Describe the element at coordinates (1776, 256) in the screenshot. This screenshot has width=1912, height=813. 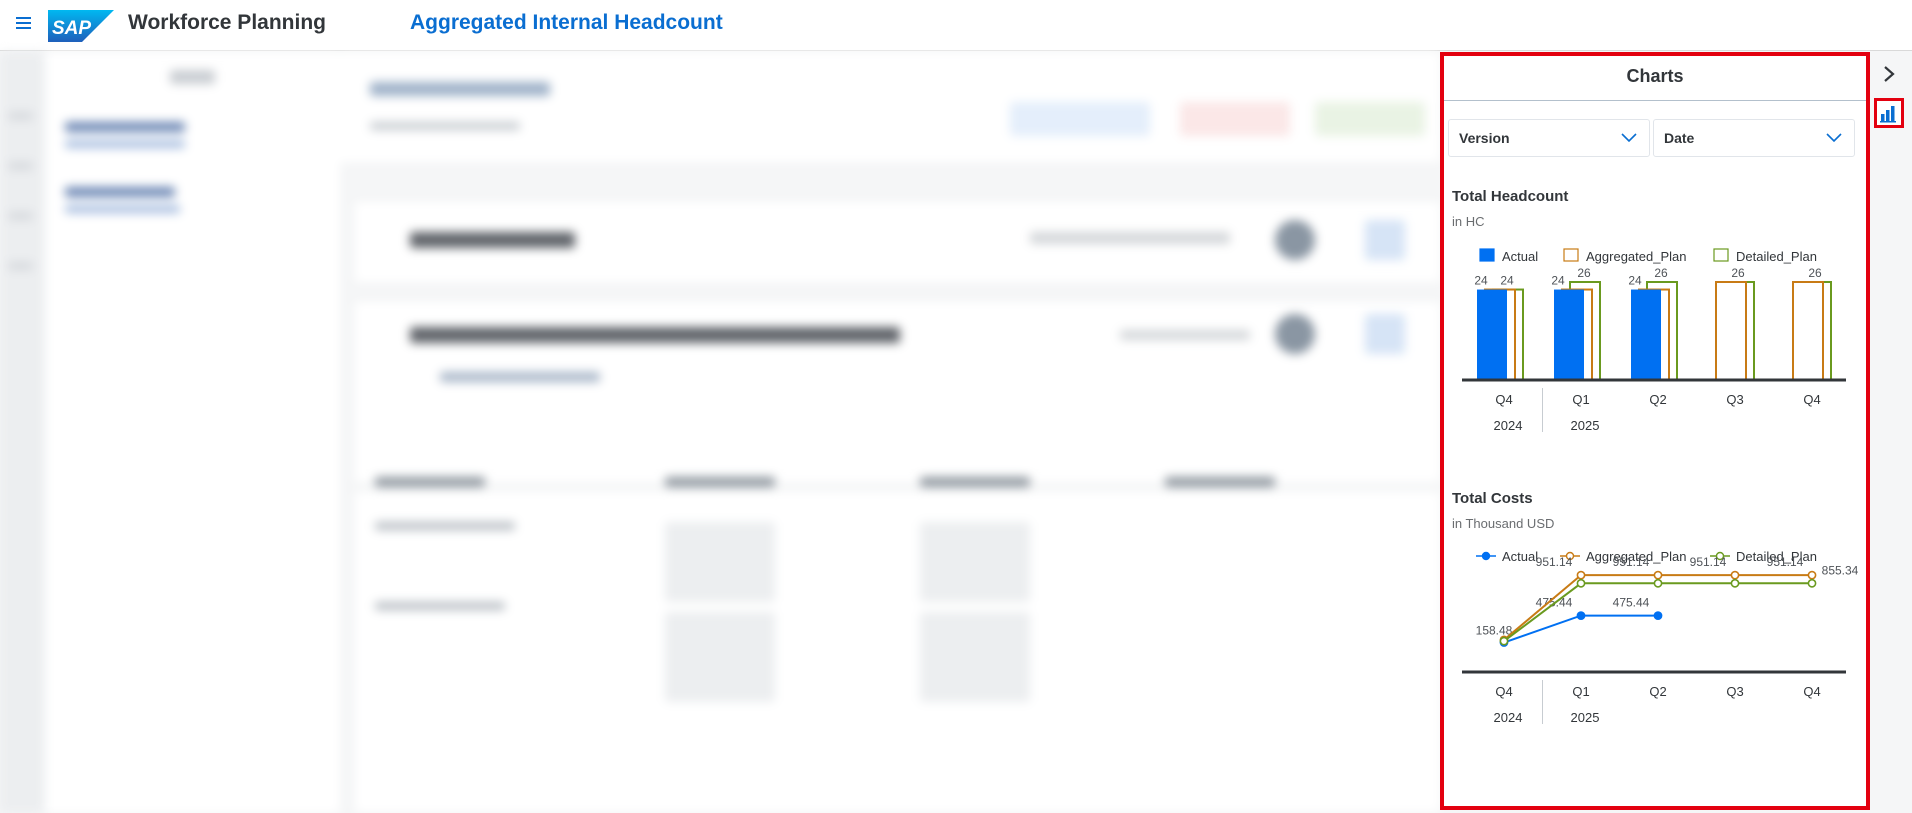
I see `legend-label: Detailed_Plan` at that location.